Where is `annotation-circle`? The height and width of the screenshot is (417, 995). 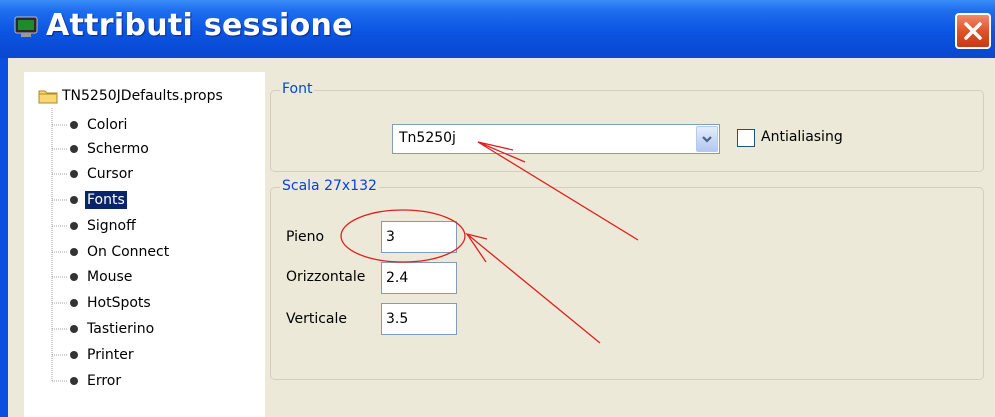 annotation-circle is located at coordinates (403, 236).